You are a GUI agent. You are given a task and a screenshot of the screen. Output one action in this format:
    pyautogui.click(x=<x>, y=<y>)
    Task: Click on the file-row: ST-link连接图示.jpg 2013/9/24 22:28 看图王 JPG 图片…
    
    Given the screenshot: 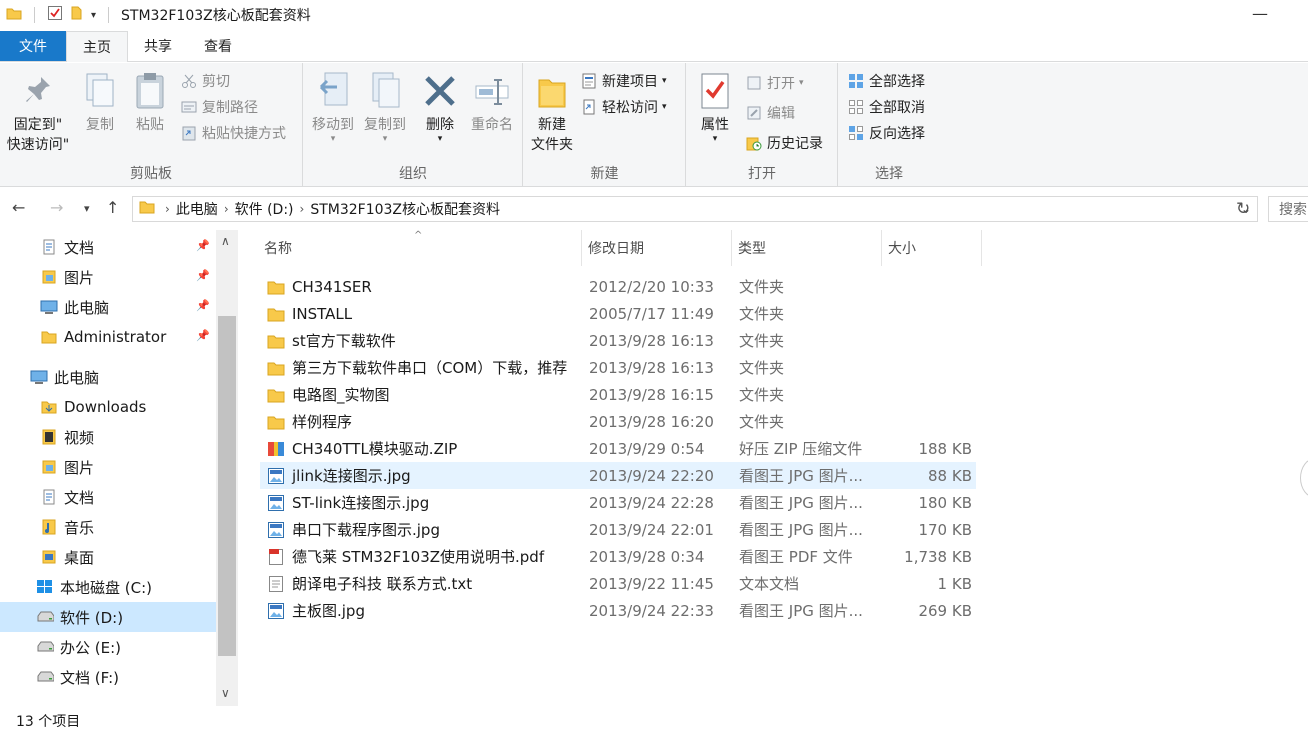 What is the action you would take?
    pyautogui.click(x=618, y=502)
    